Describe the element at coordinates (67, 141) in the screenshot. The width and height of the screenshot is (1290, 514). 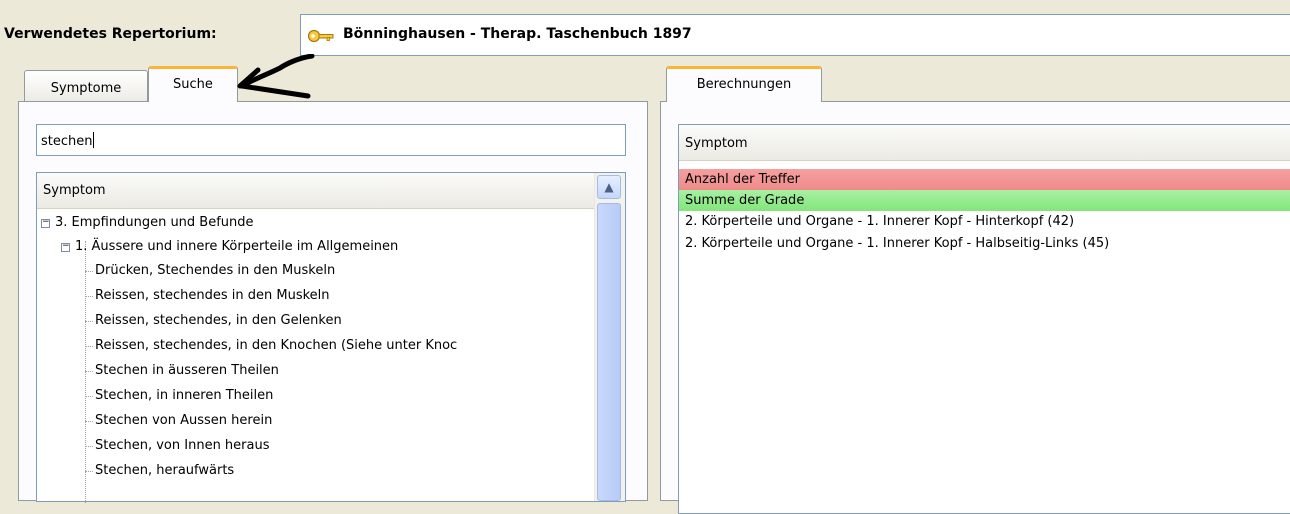
I see `search-value: stechen` at that location.